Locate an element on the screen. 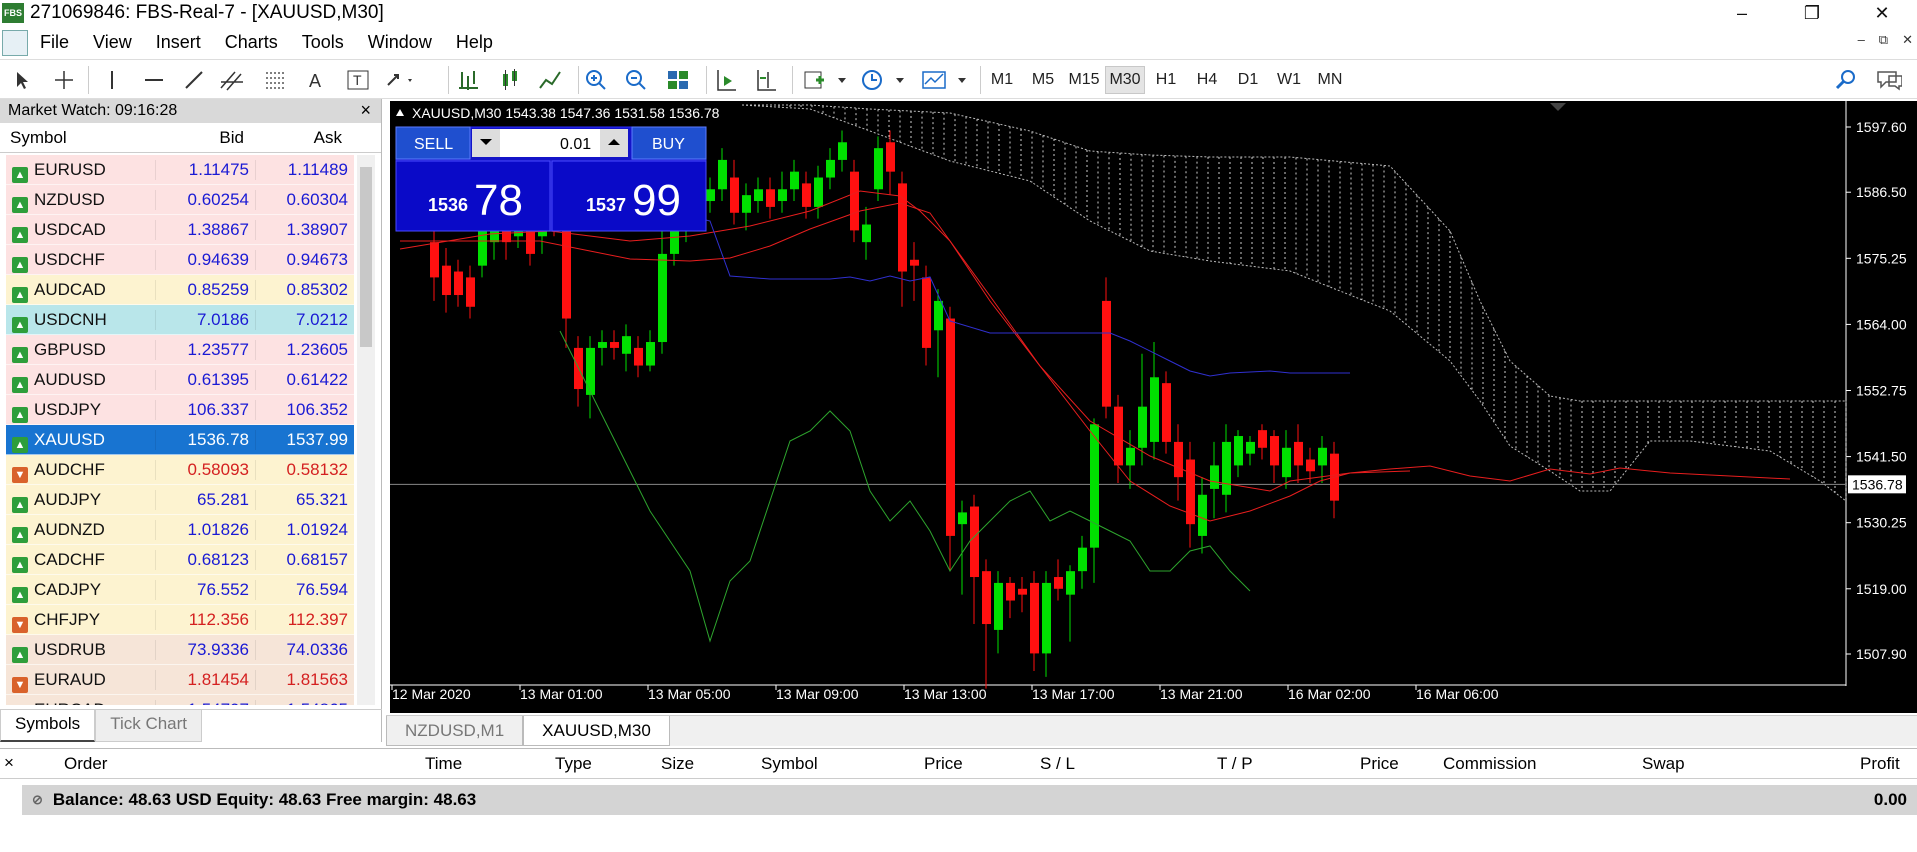 The width and height of the screenshot is (1917, 852). menu-window: Window is located at coordinates (400, 42).